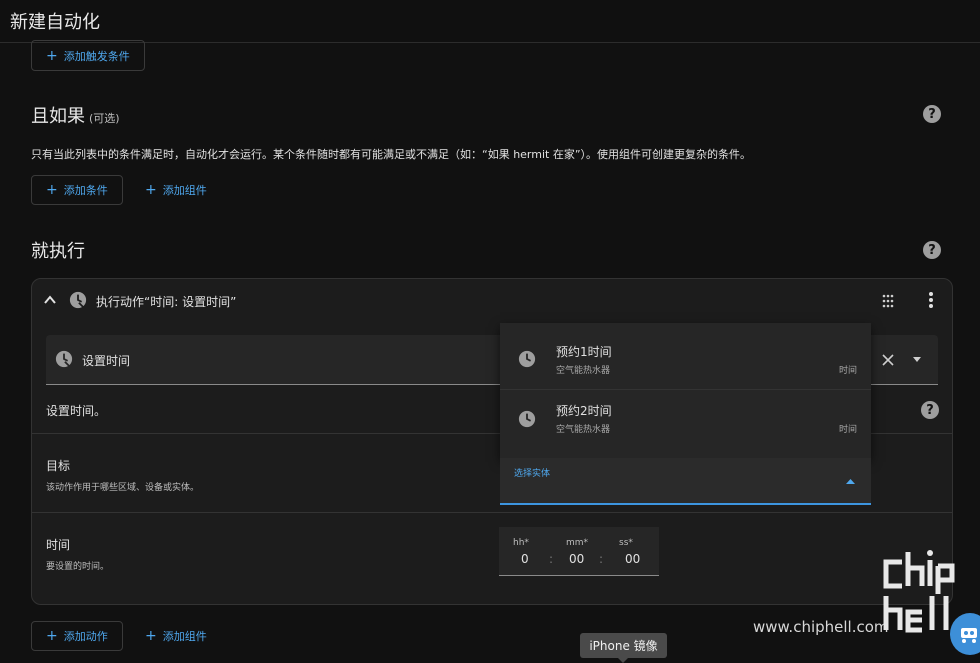 The image size is (980, 663). Describe the element at coordinates (577, 543) in the screenshot. I see `minutes-label: mm*` at that location.